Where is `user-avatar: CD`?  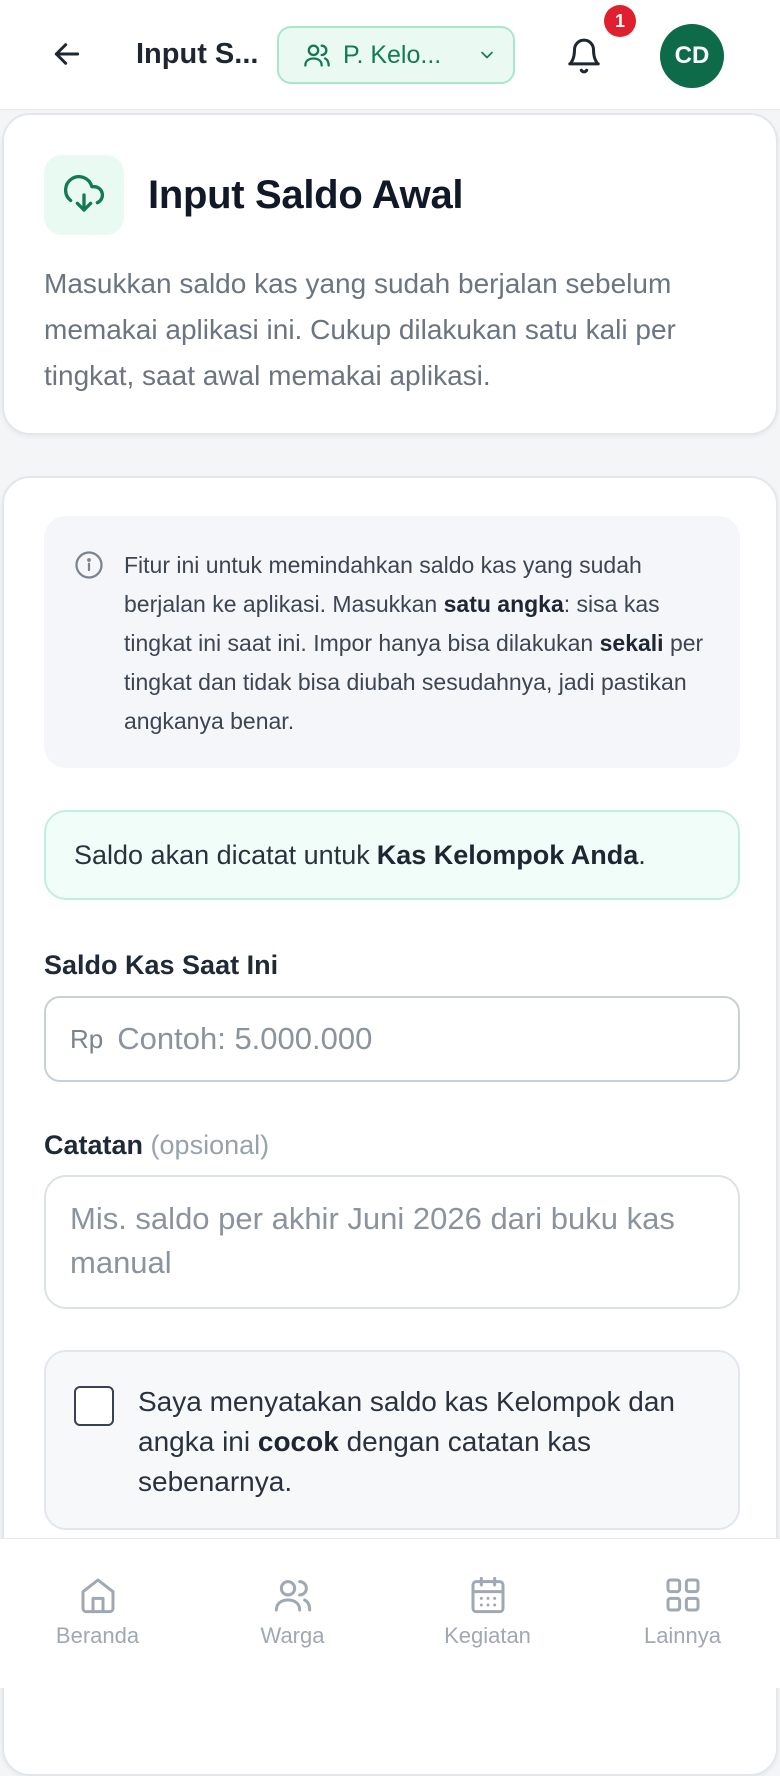
user-avatar: CD is located at coordinates (692, 56).